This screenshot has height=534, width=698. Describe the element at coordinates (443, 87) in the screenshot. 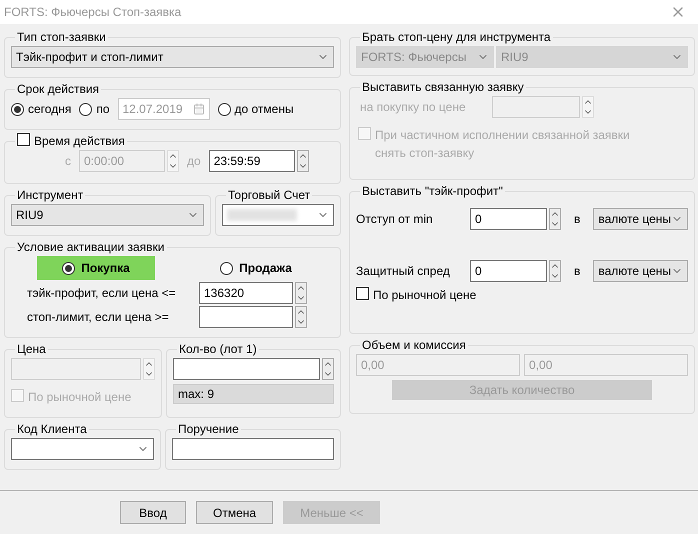

I see `group-title: Выставить связанную заявку` at that location.